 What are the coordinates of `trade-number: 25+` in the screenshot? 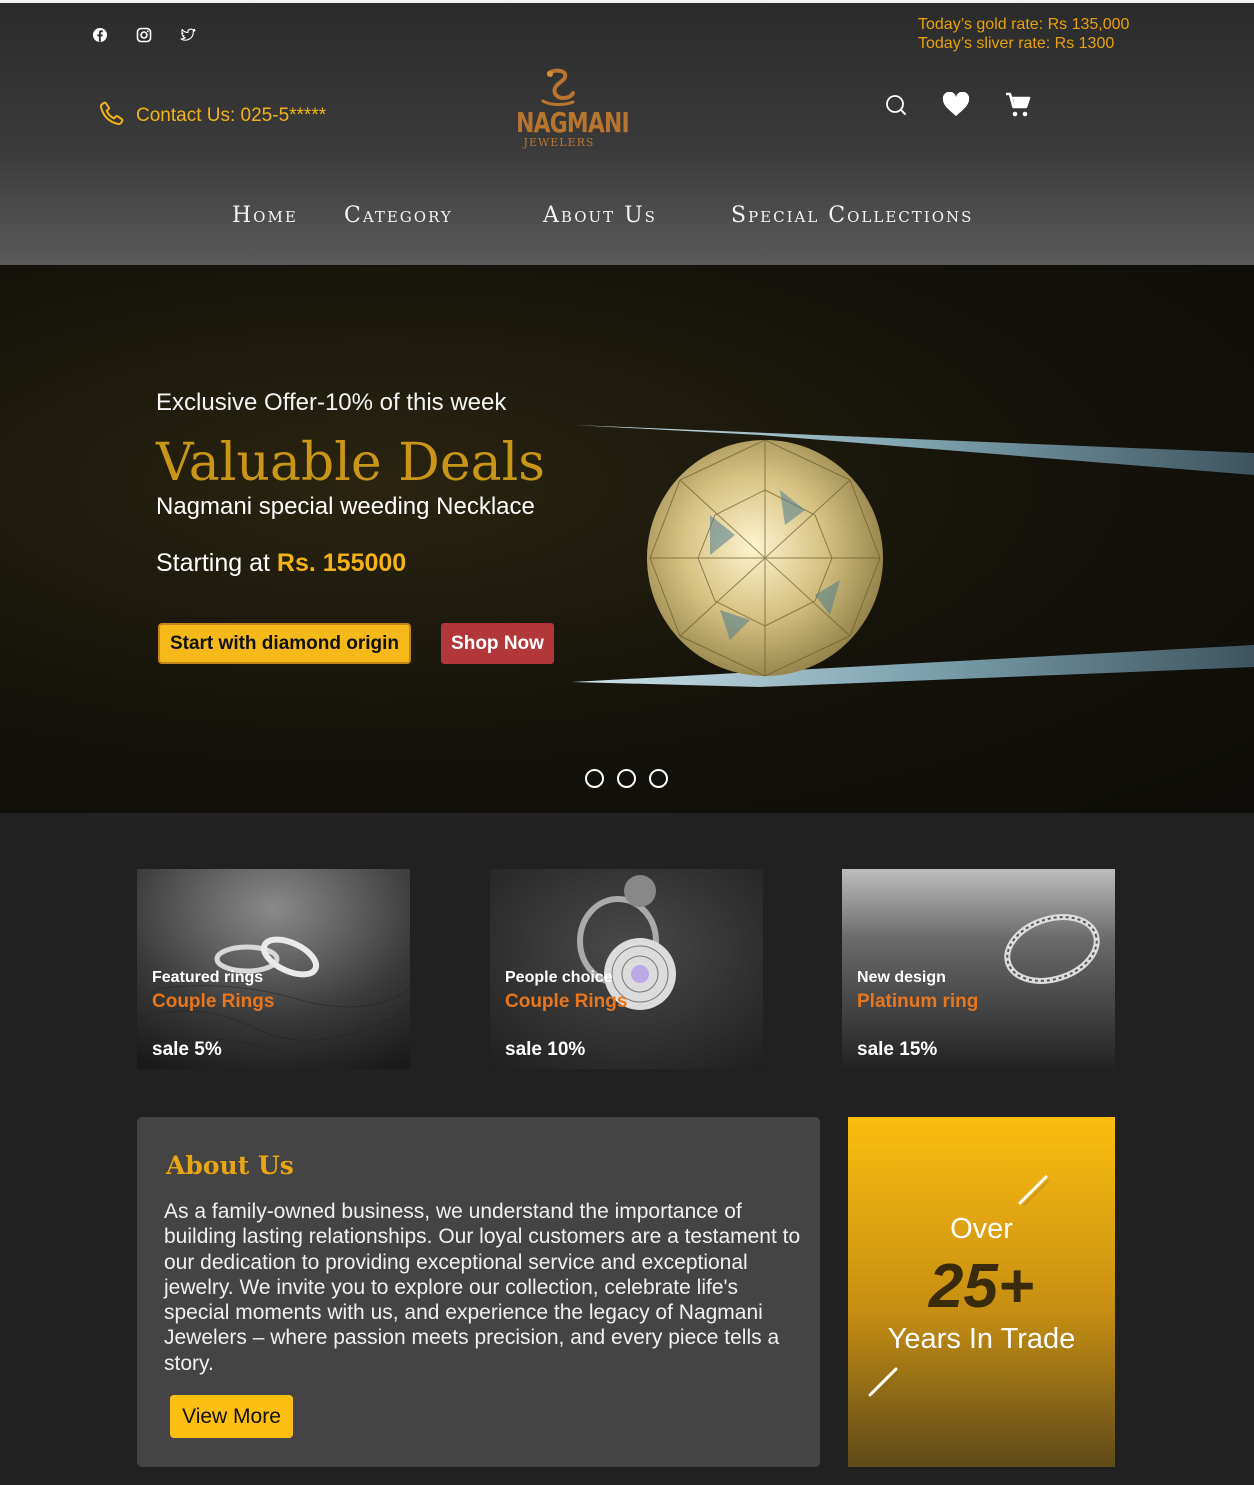 It's located at (981, 1286).